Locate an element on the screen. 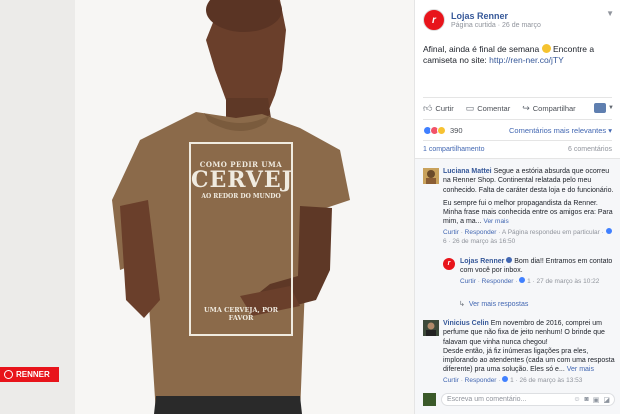  sticker-icon: ◪ is located at coordinates (606, 400).